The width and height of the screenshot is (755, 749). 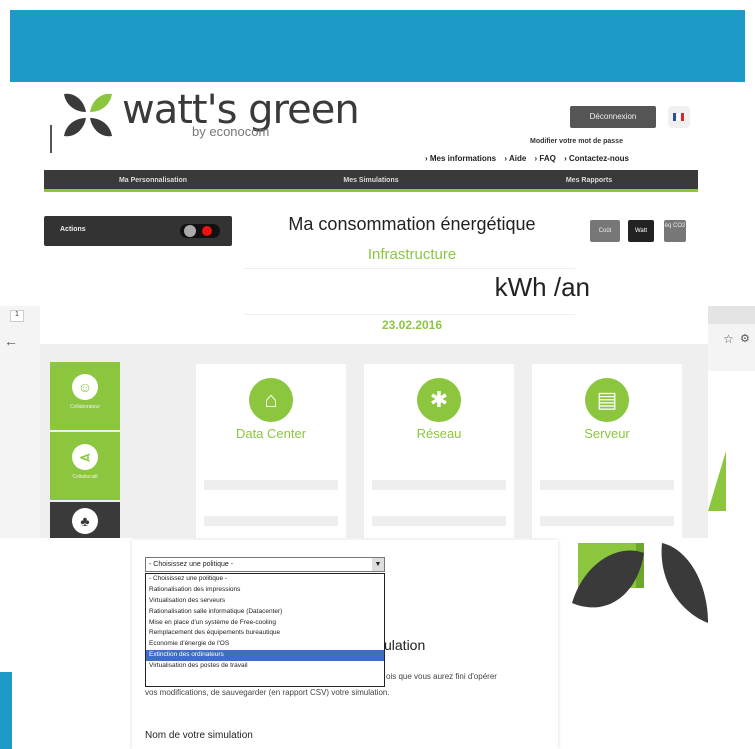 I want to click on actions-panel: Actions, so click(x=138, y=231).